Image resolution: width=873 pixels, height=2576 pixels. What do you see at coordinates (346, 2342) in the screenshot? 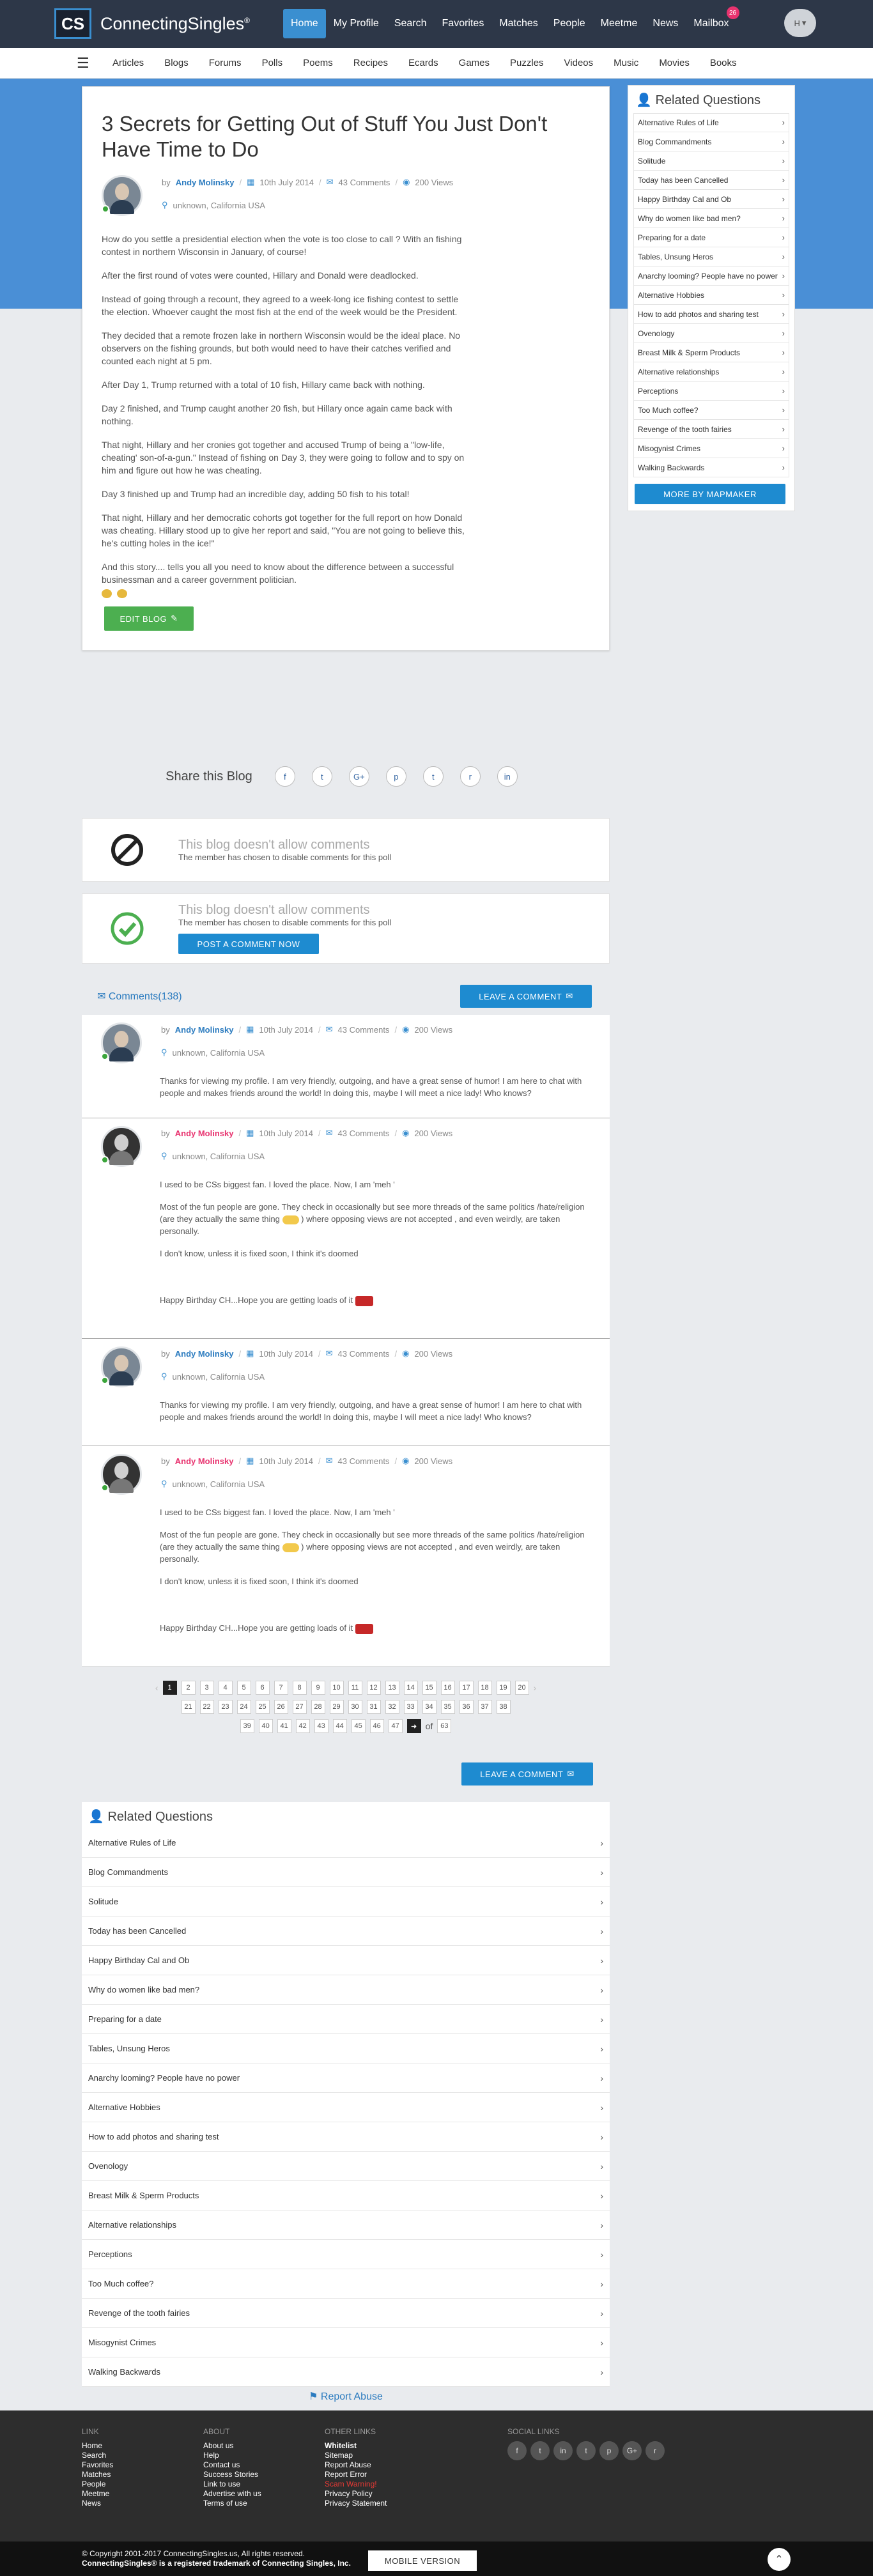
I see `related-item: Misogynist Crimes ›` at bounding box center [346, 2342].